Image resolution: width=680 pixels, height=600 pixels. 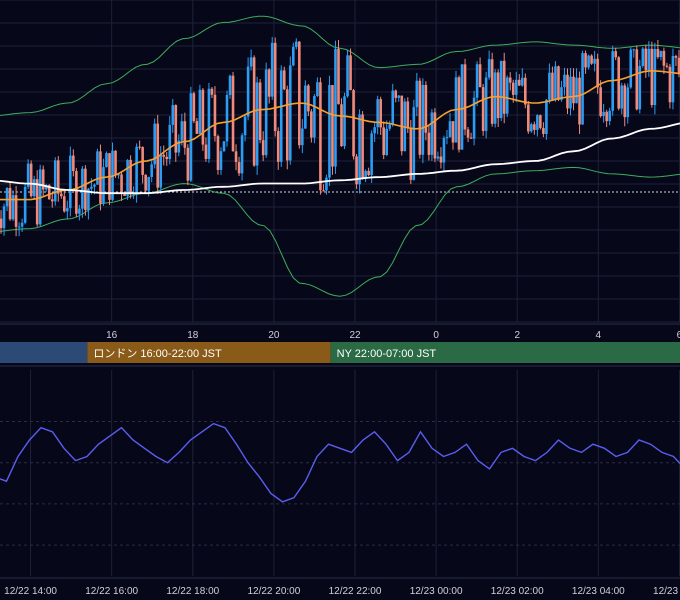 What do you see at coordinates (112, 335) in the screenshot?
I see `price-x-tick: 16` at bounding box center [112, 335].